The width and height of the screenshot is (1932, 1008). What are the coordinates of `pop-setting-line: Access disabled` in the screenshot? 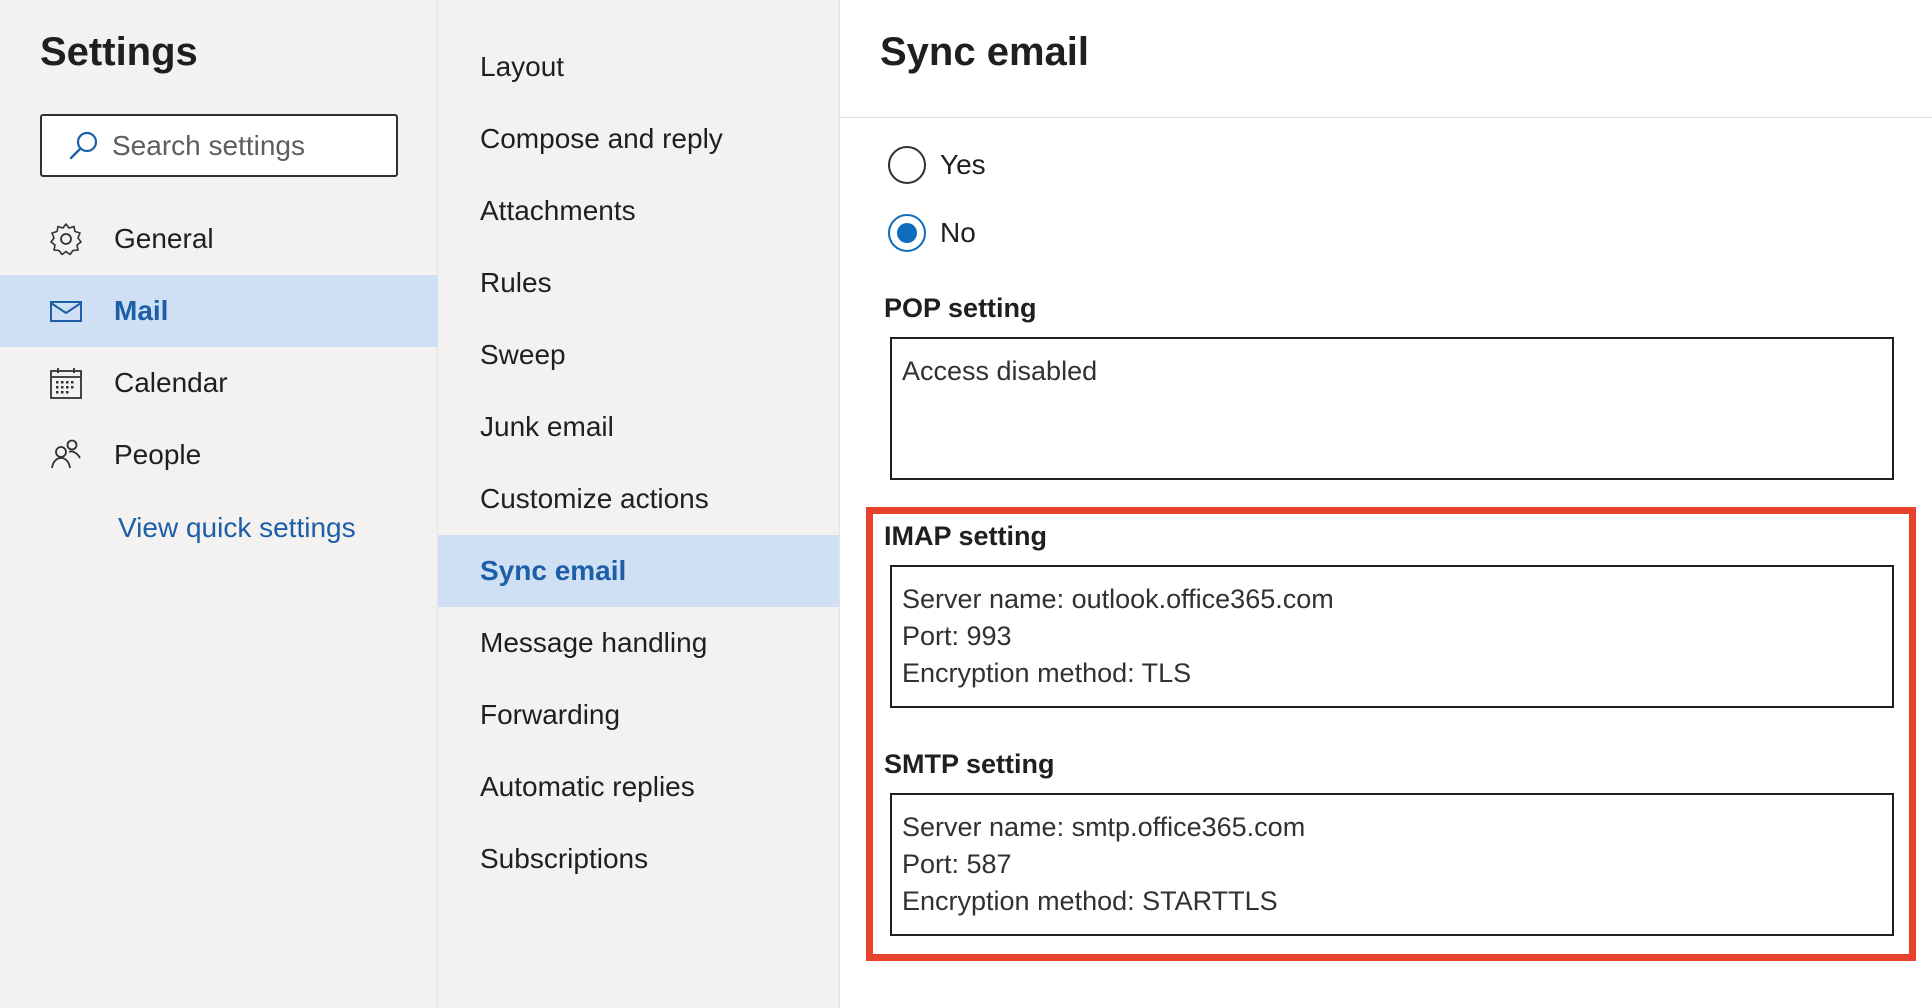 It's located at (1000, 371).